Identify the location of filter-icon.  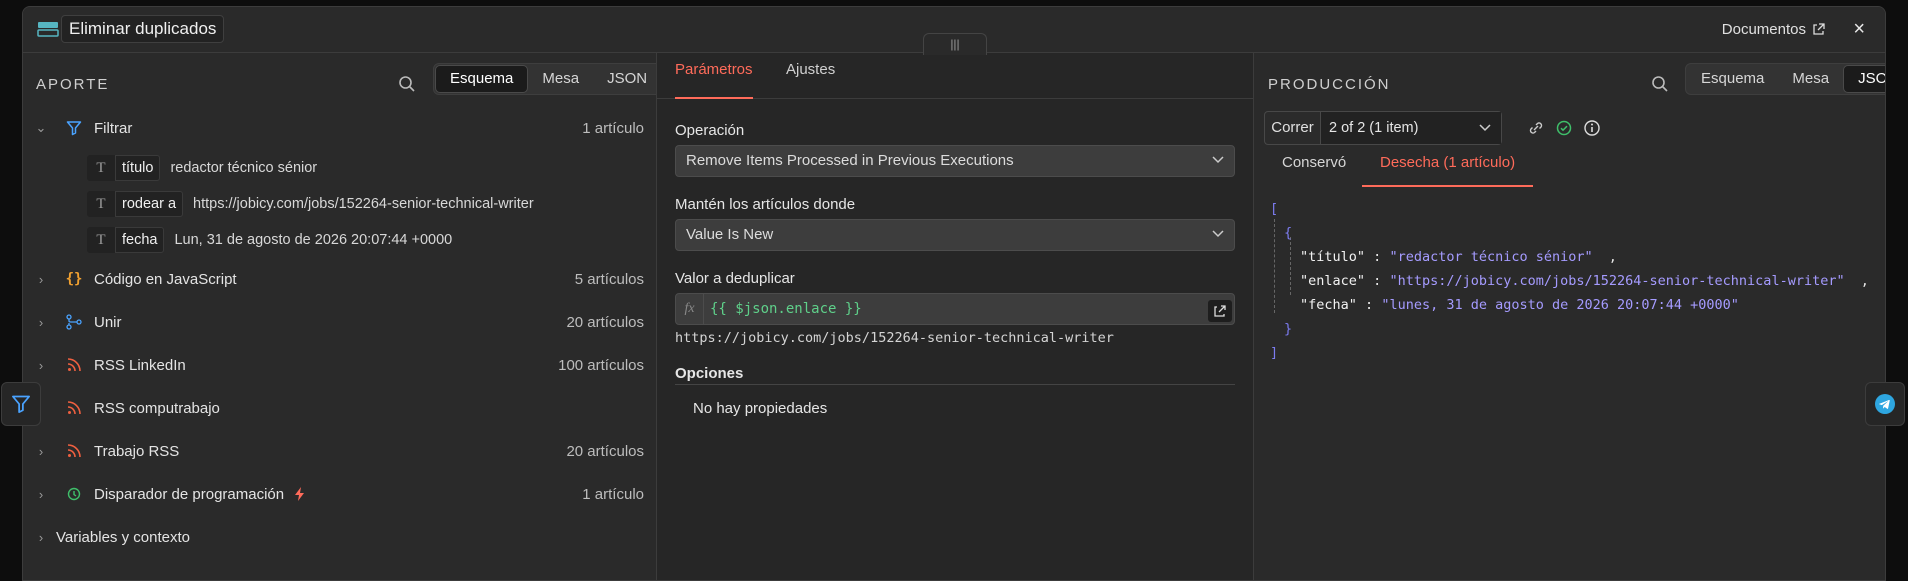
(74, 128).